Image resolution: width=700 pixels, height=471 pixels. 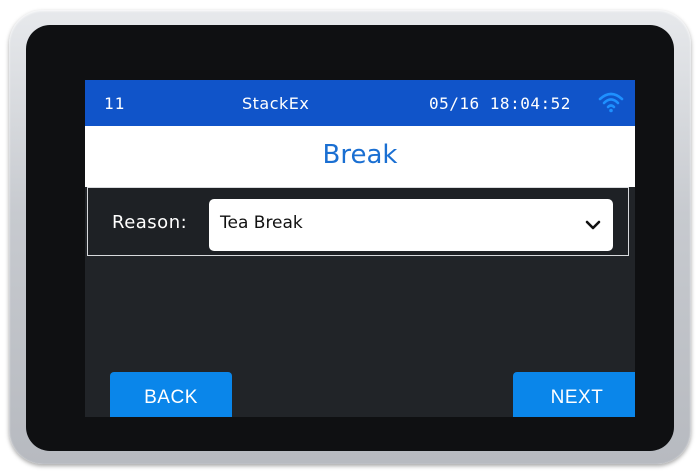 I want to click on wifi-icon, so click(x=611, y=102).